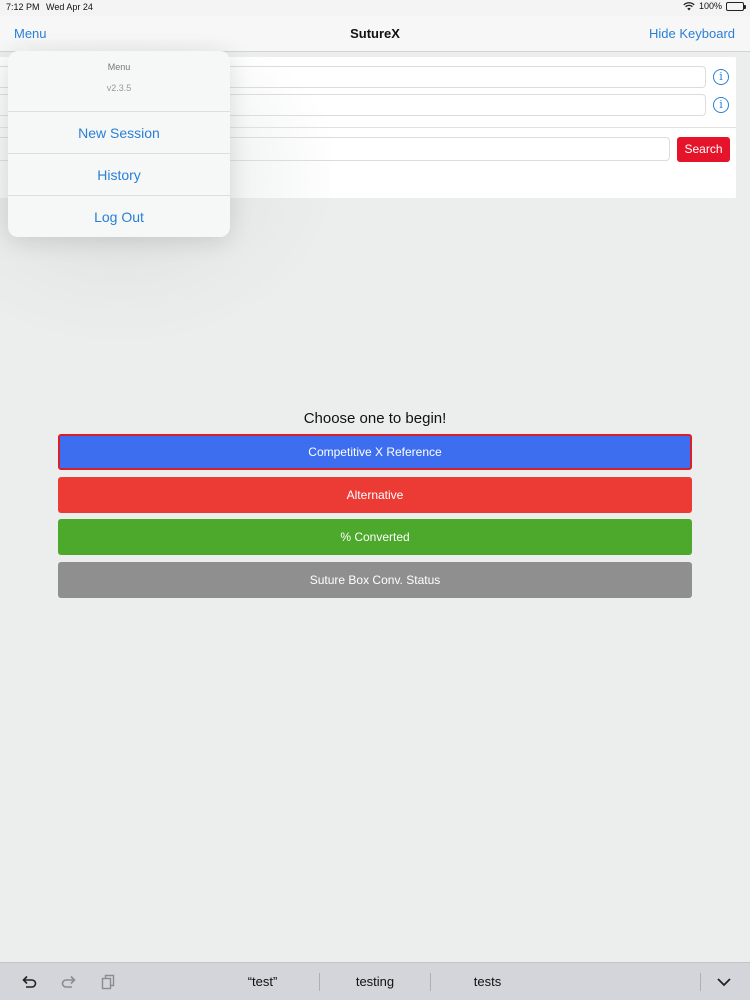  I want to click on suggestion-1: “test”, so click(262, 981).